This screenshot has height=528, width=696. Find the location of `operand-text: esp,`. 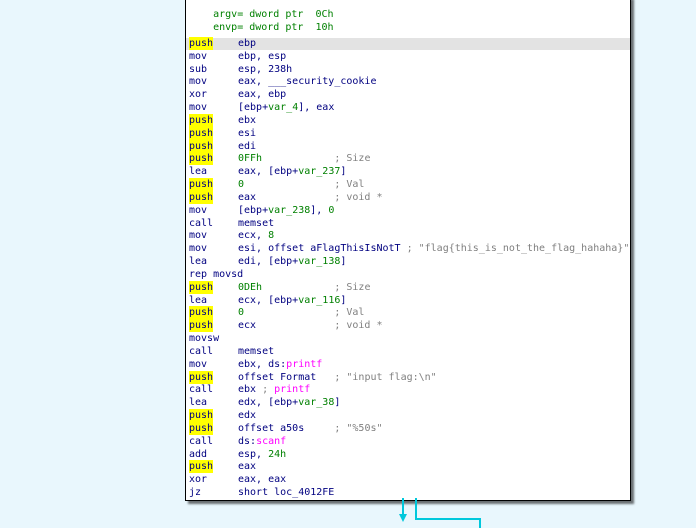

operand-text: esp, is located at coordinates (253, 454).